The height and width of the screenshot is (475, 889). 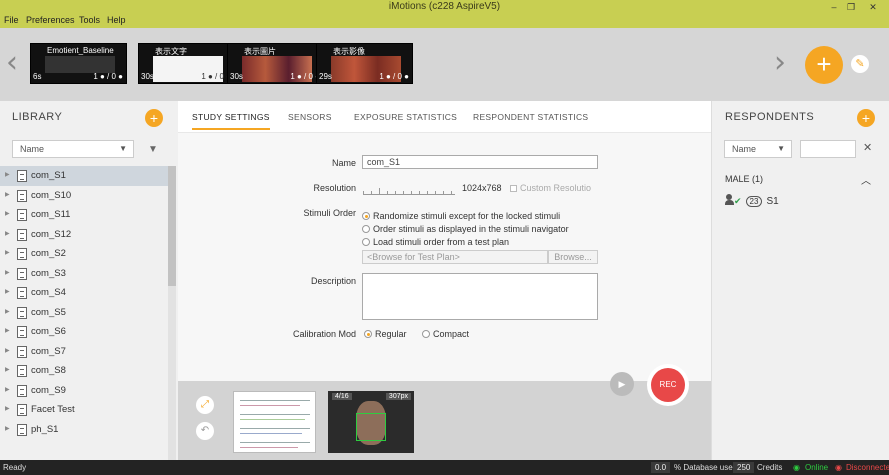 I want to click on library-item: ▶ ph_S1, so click(x=84, y=430).